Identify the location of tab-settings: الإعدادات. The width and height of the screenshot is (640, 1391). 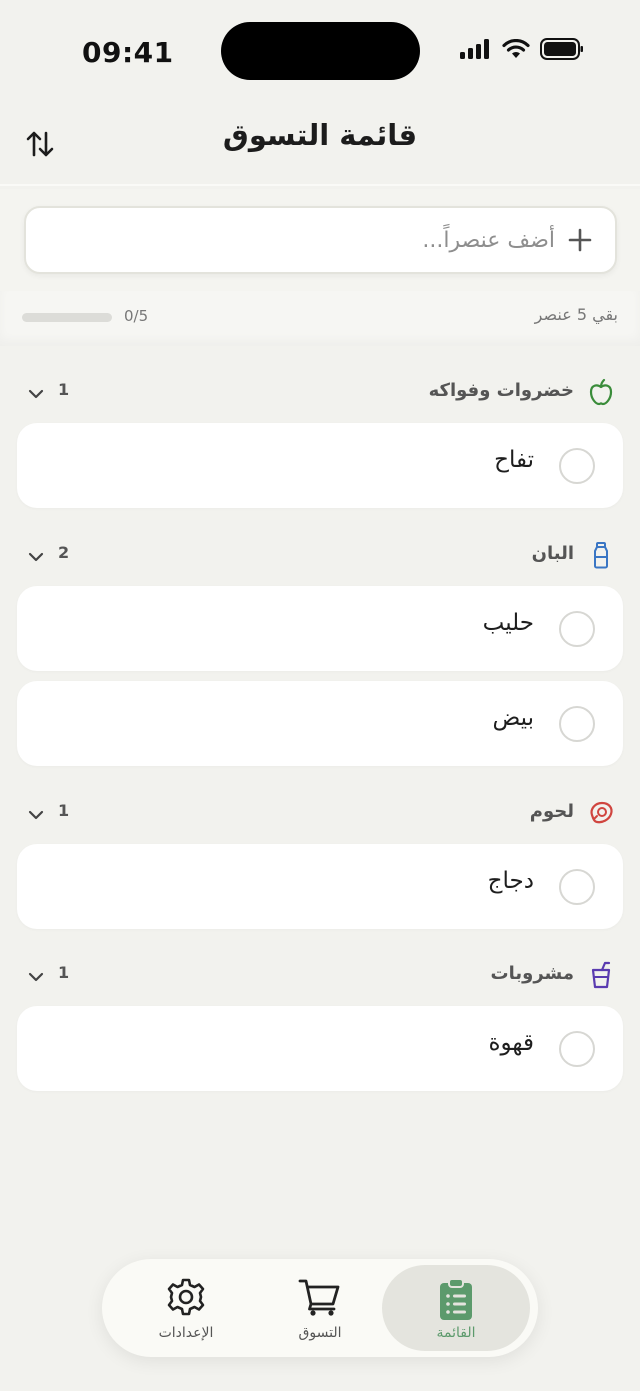
(186, 1308).